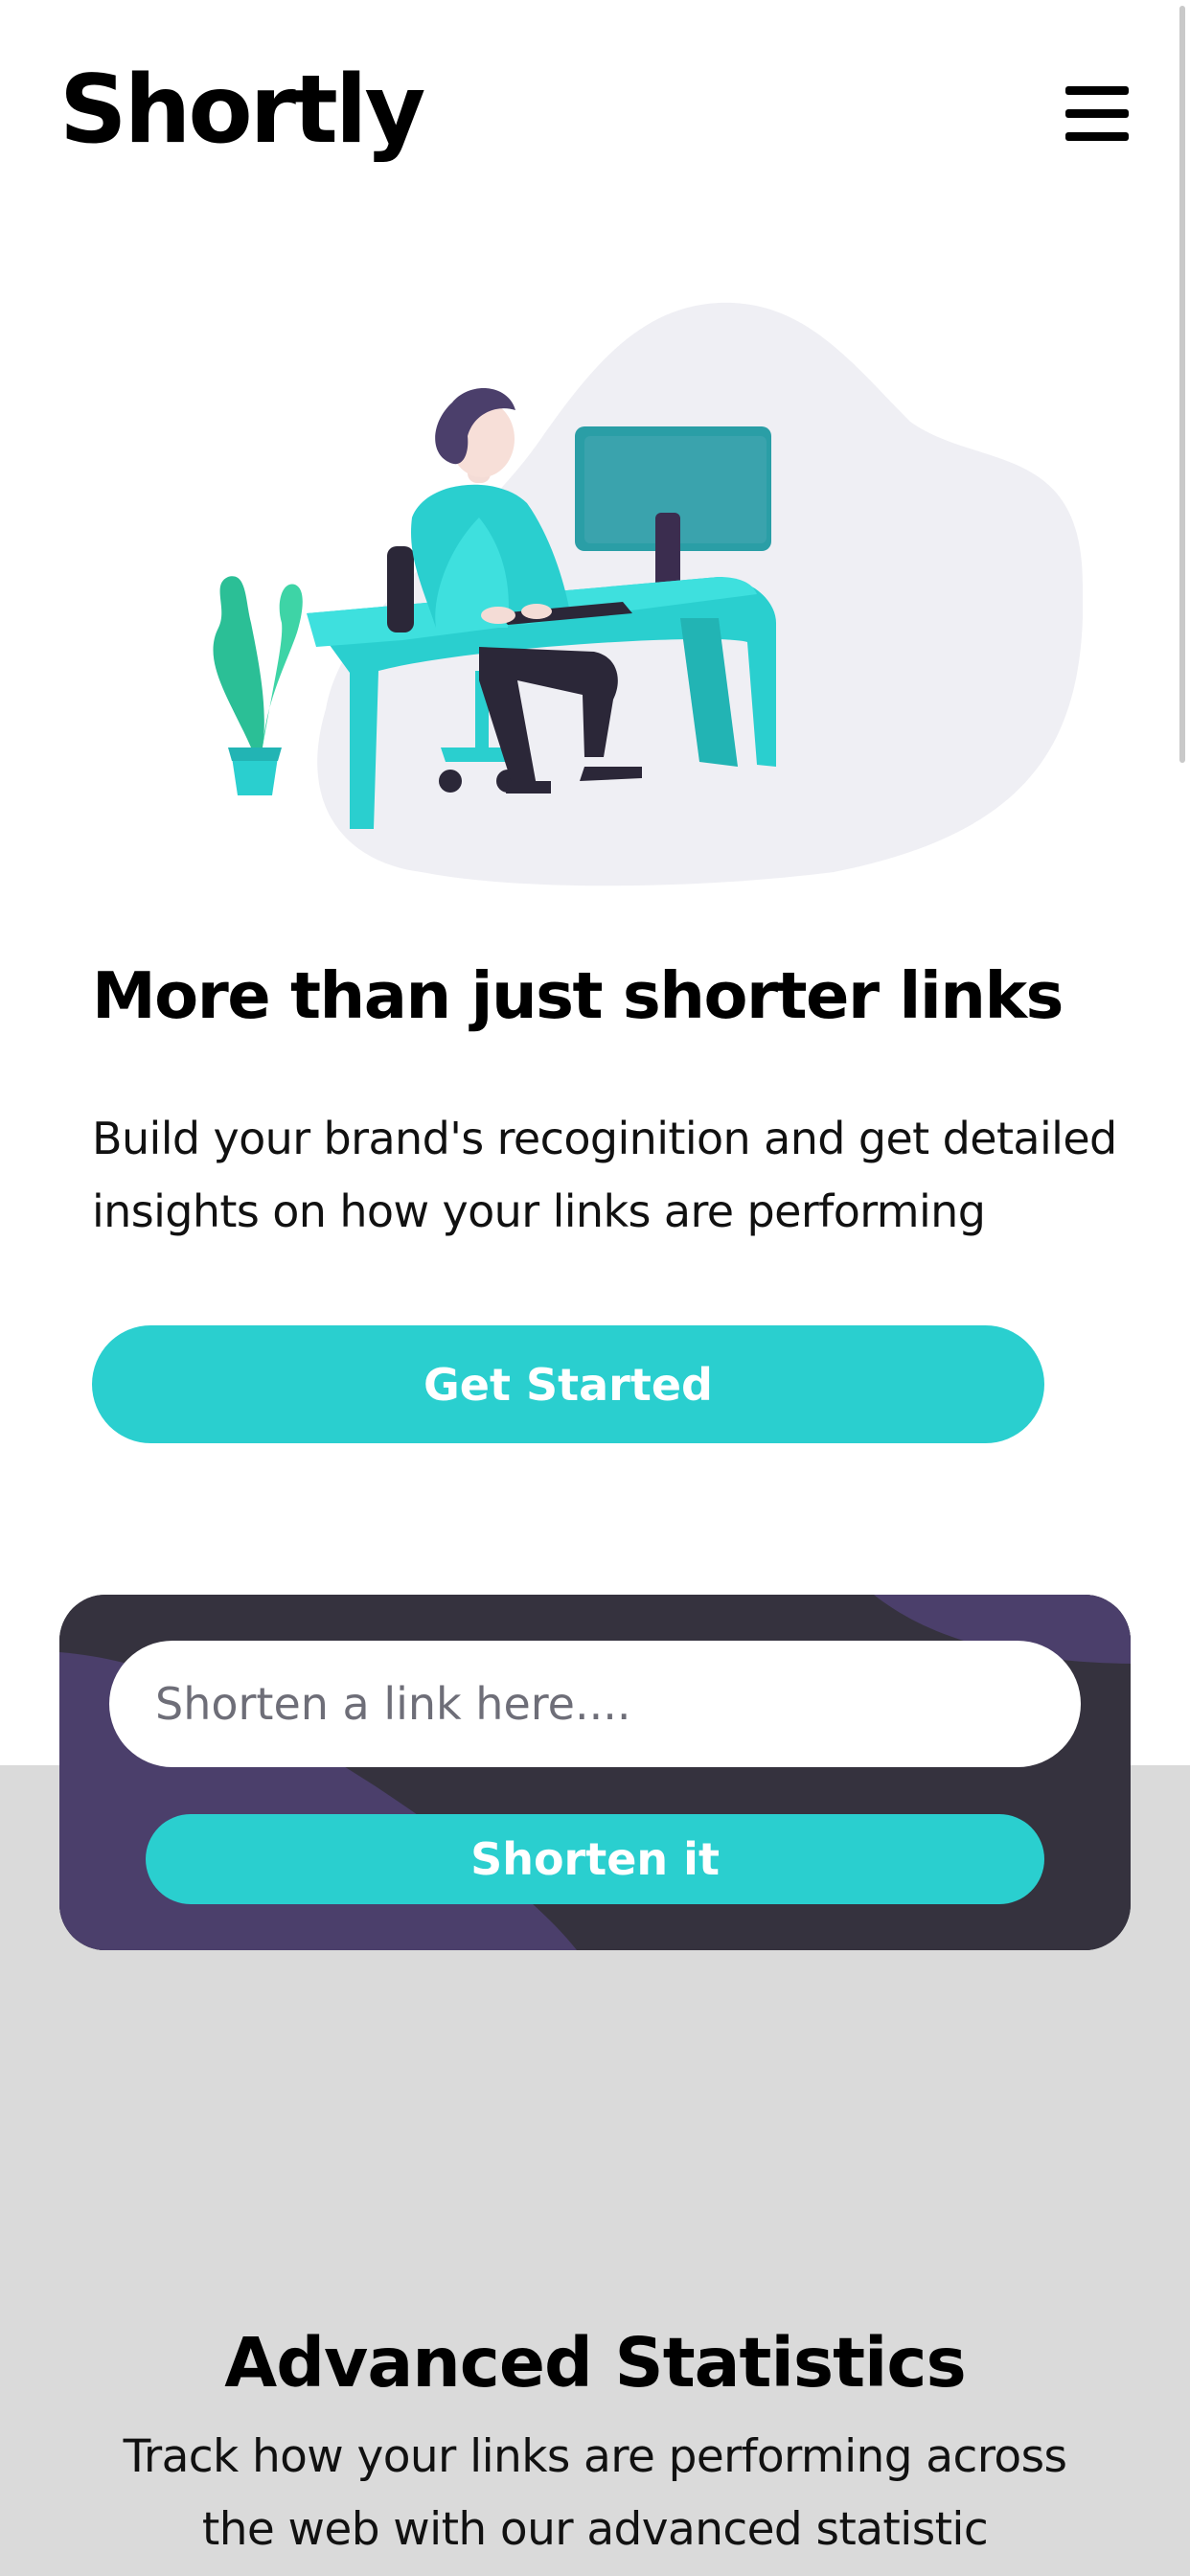 This screenshot has width=1190, height=2576. Describe the element at coordinates (595, 1704) in the screenshot. I see `link-input` at that location.